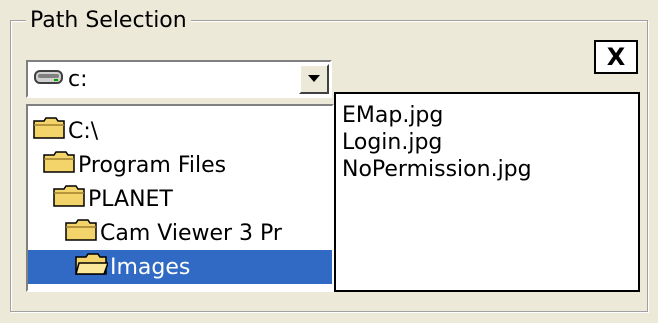 This screenshot has width=658, height=323. Describe the element at coordinates (616, 57) in the screenshot. I see `close-button: X` at that location.